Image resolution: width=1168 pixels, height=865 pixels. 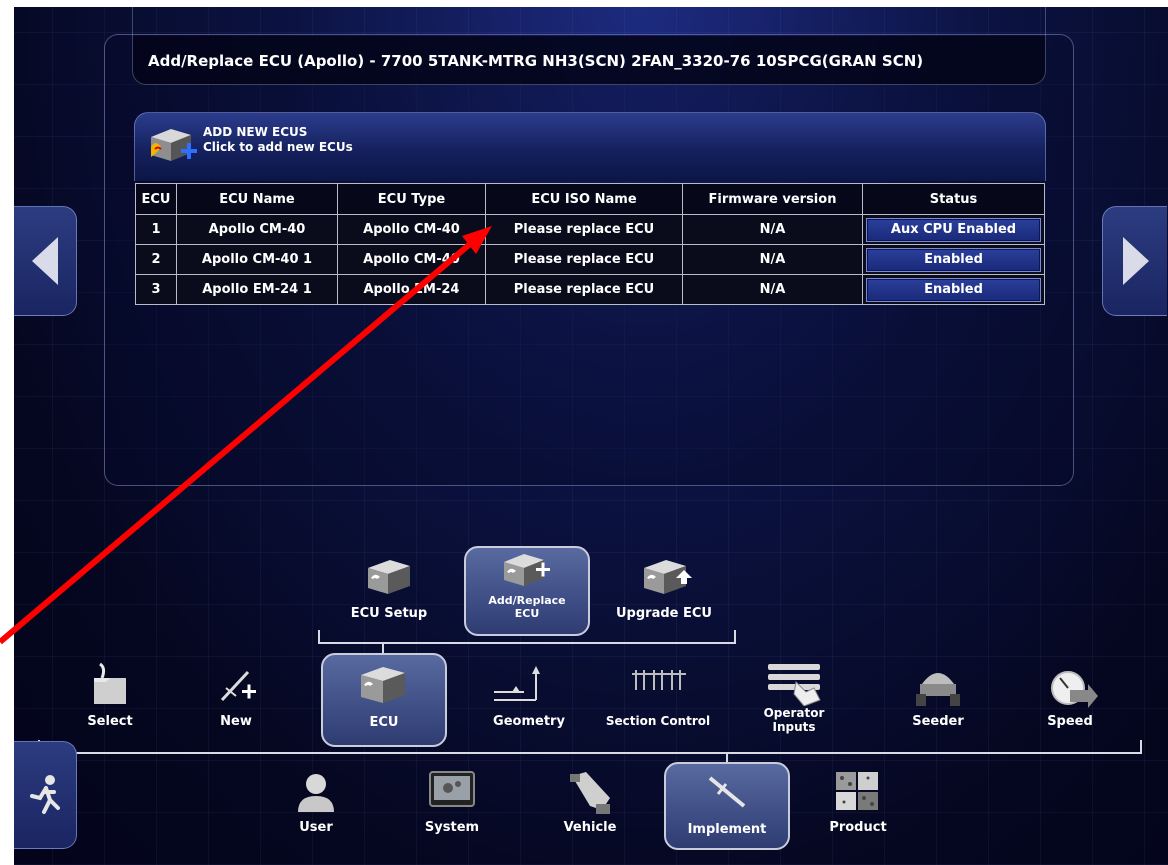 I want to click on implement-menu-bracket, so click(x=590, y=747).